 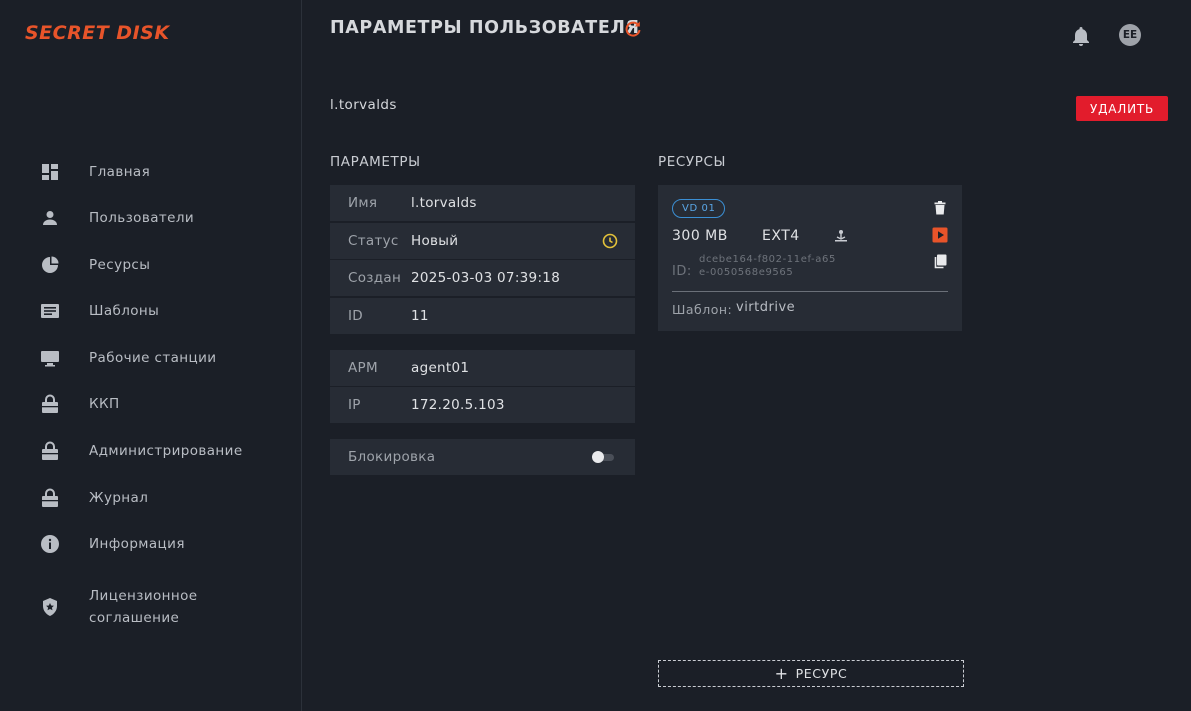 What do you see at coordinates (781, 236) in the screenshot?
I see `resource-filesystem: EXT4` at bounding box center [781, 236].